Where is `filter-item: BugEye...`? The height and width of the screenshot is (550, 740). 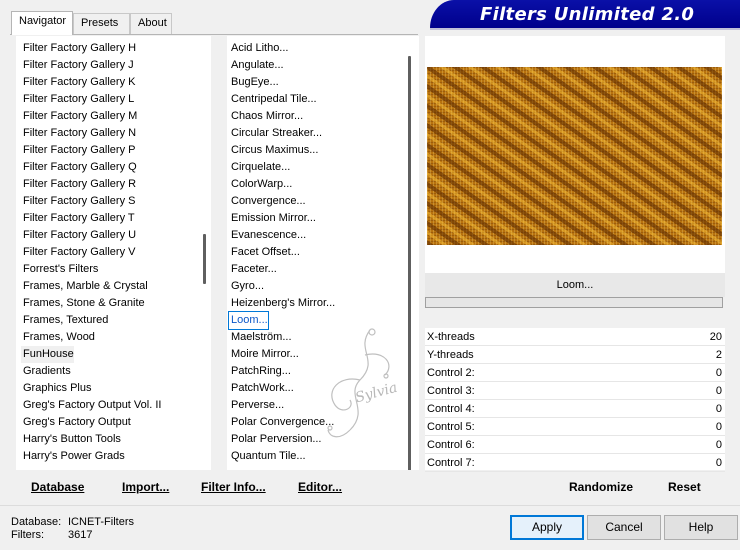 filter-item: BugEye... is located at coordinates (254, 82).